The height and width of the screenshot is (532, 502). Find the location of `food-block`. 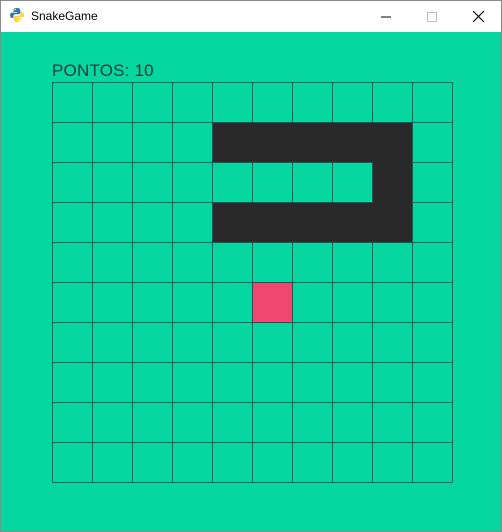

food-block is located at coordinates (272, 302).